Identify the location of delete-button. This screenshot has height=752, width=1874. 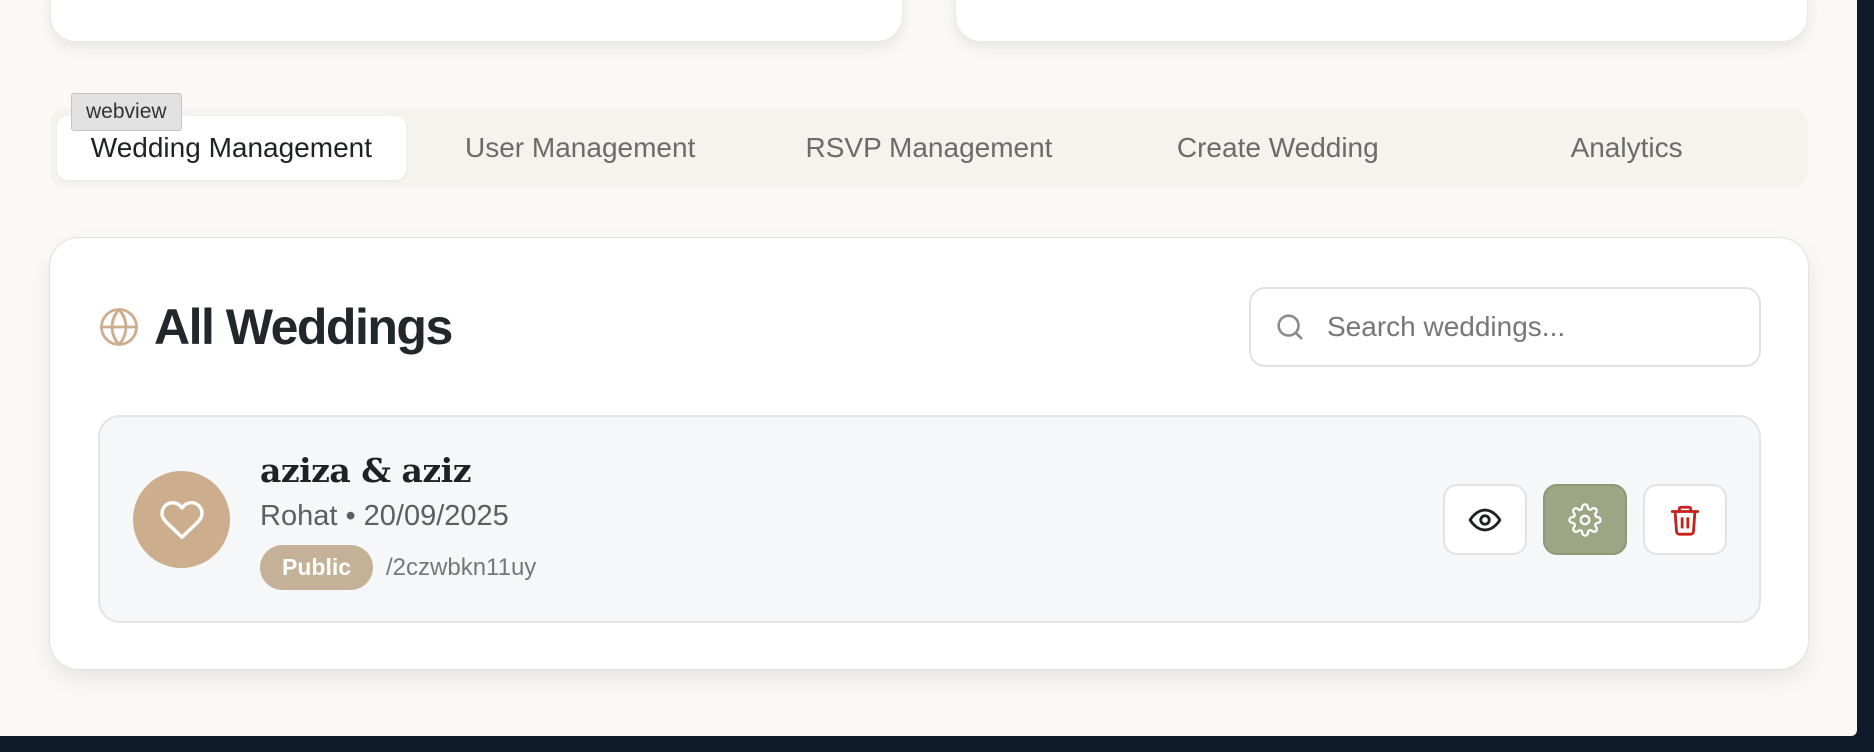
(1685, 519).